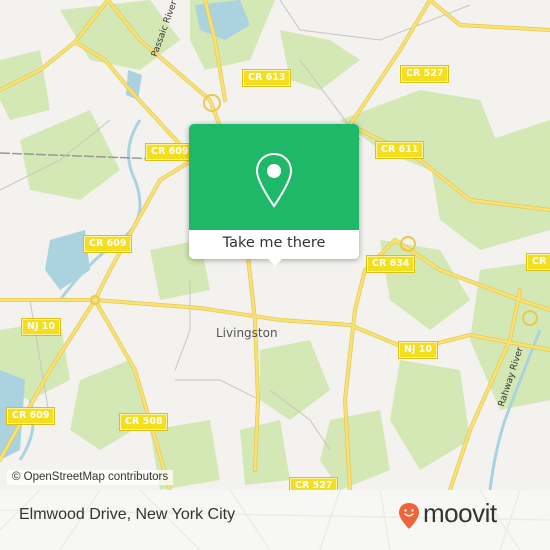 The height and width of the screenshot is (550, 550). I want to click on road-shield: CR 613, so click(266, 78).